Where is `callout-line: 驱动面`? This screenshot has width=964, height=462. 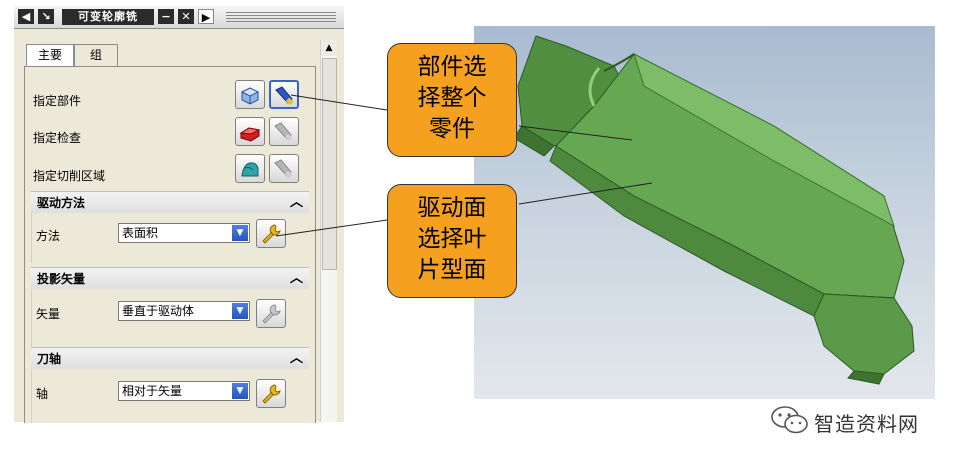
callout-line: 驱动面 is located at coordinates (452, 208).